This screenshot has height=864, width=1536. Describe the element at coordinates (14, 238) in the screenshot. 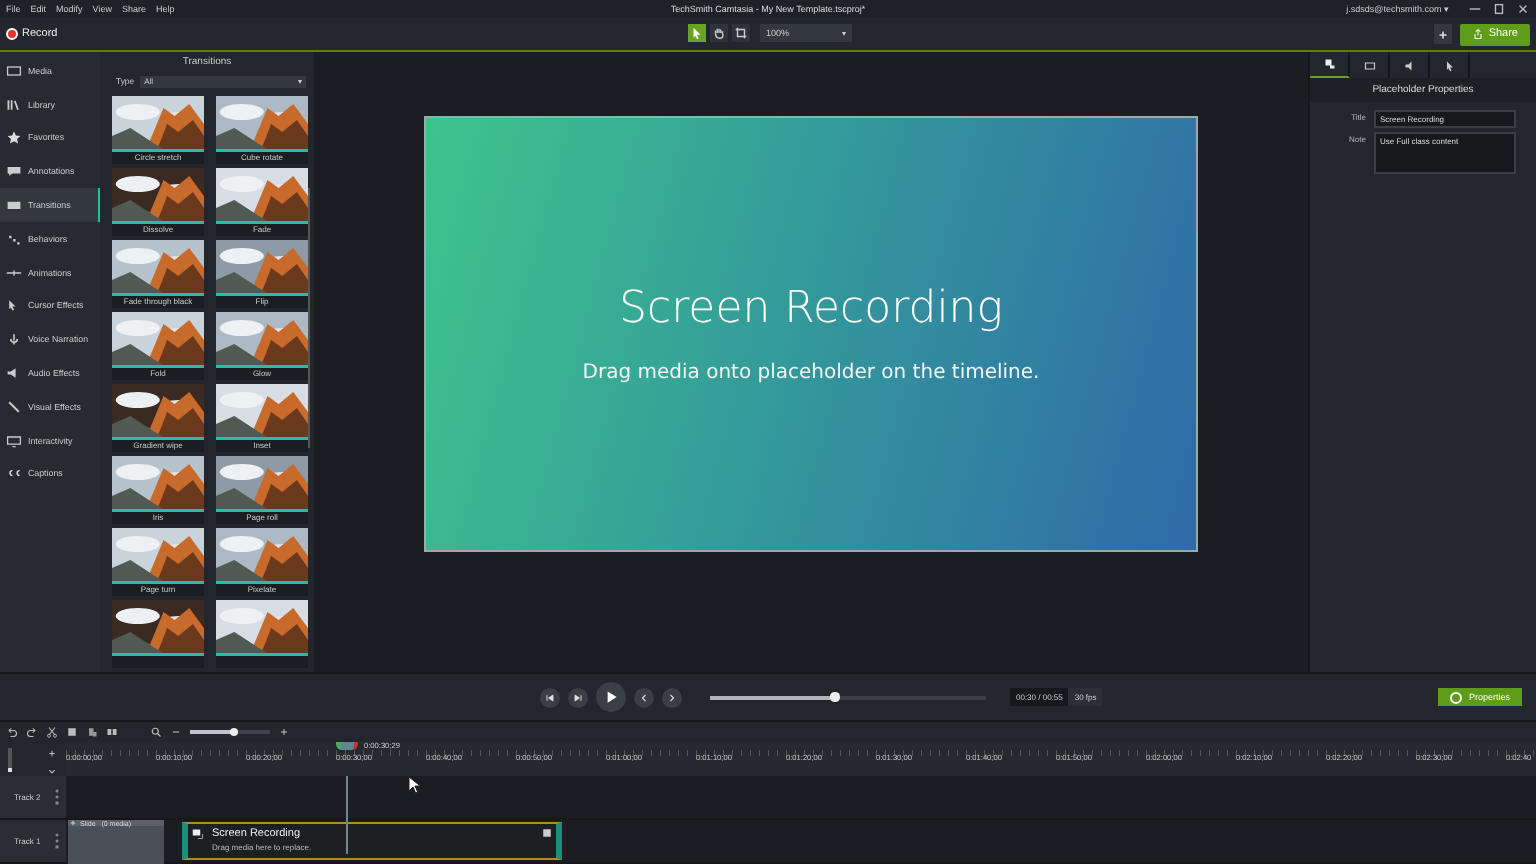

I see `dots-icon` at that location.